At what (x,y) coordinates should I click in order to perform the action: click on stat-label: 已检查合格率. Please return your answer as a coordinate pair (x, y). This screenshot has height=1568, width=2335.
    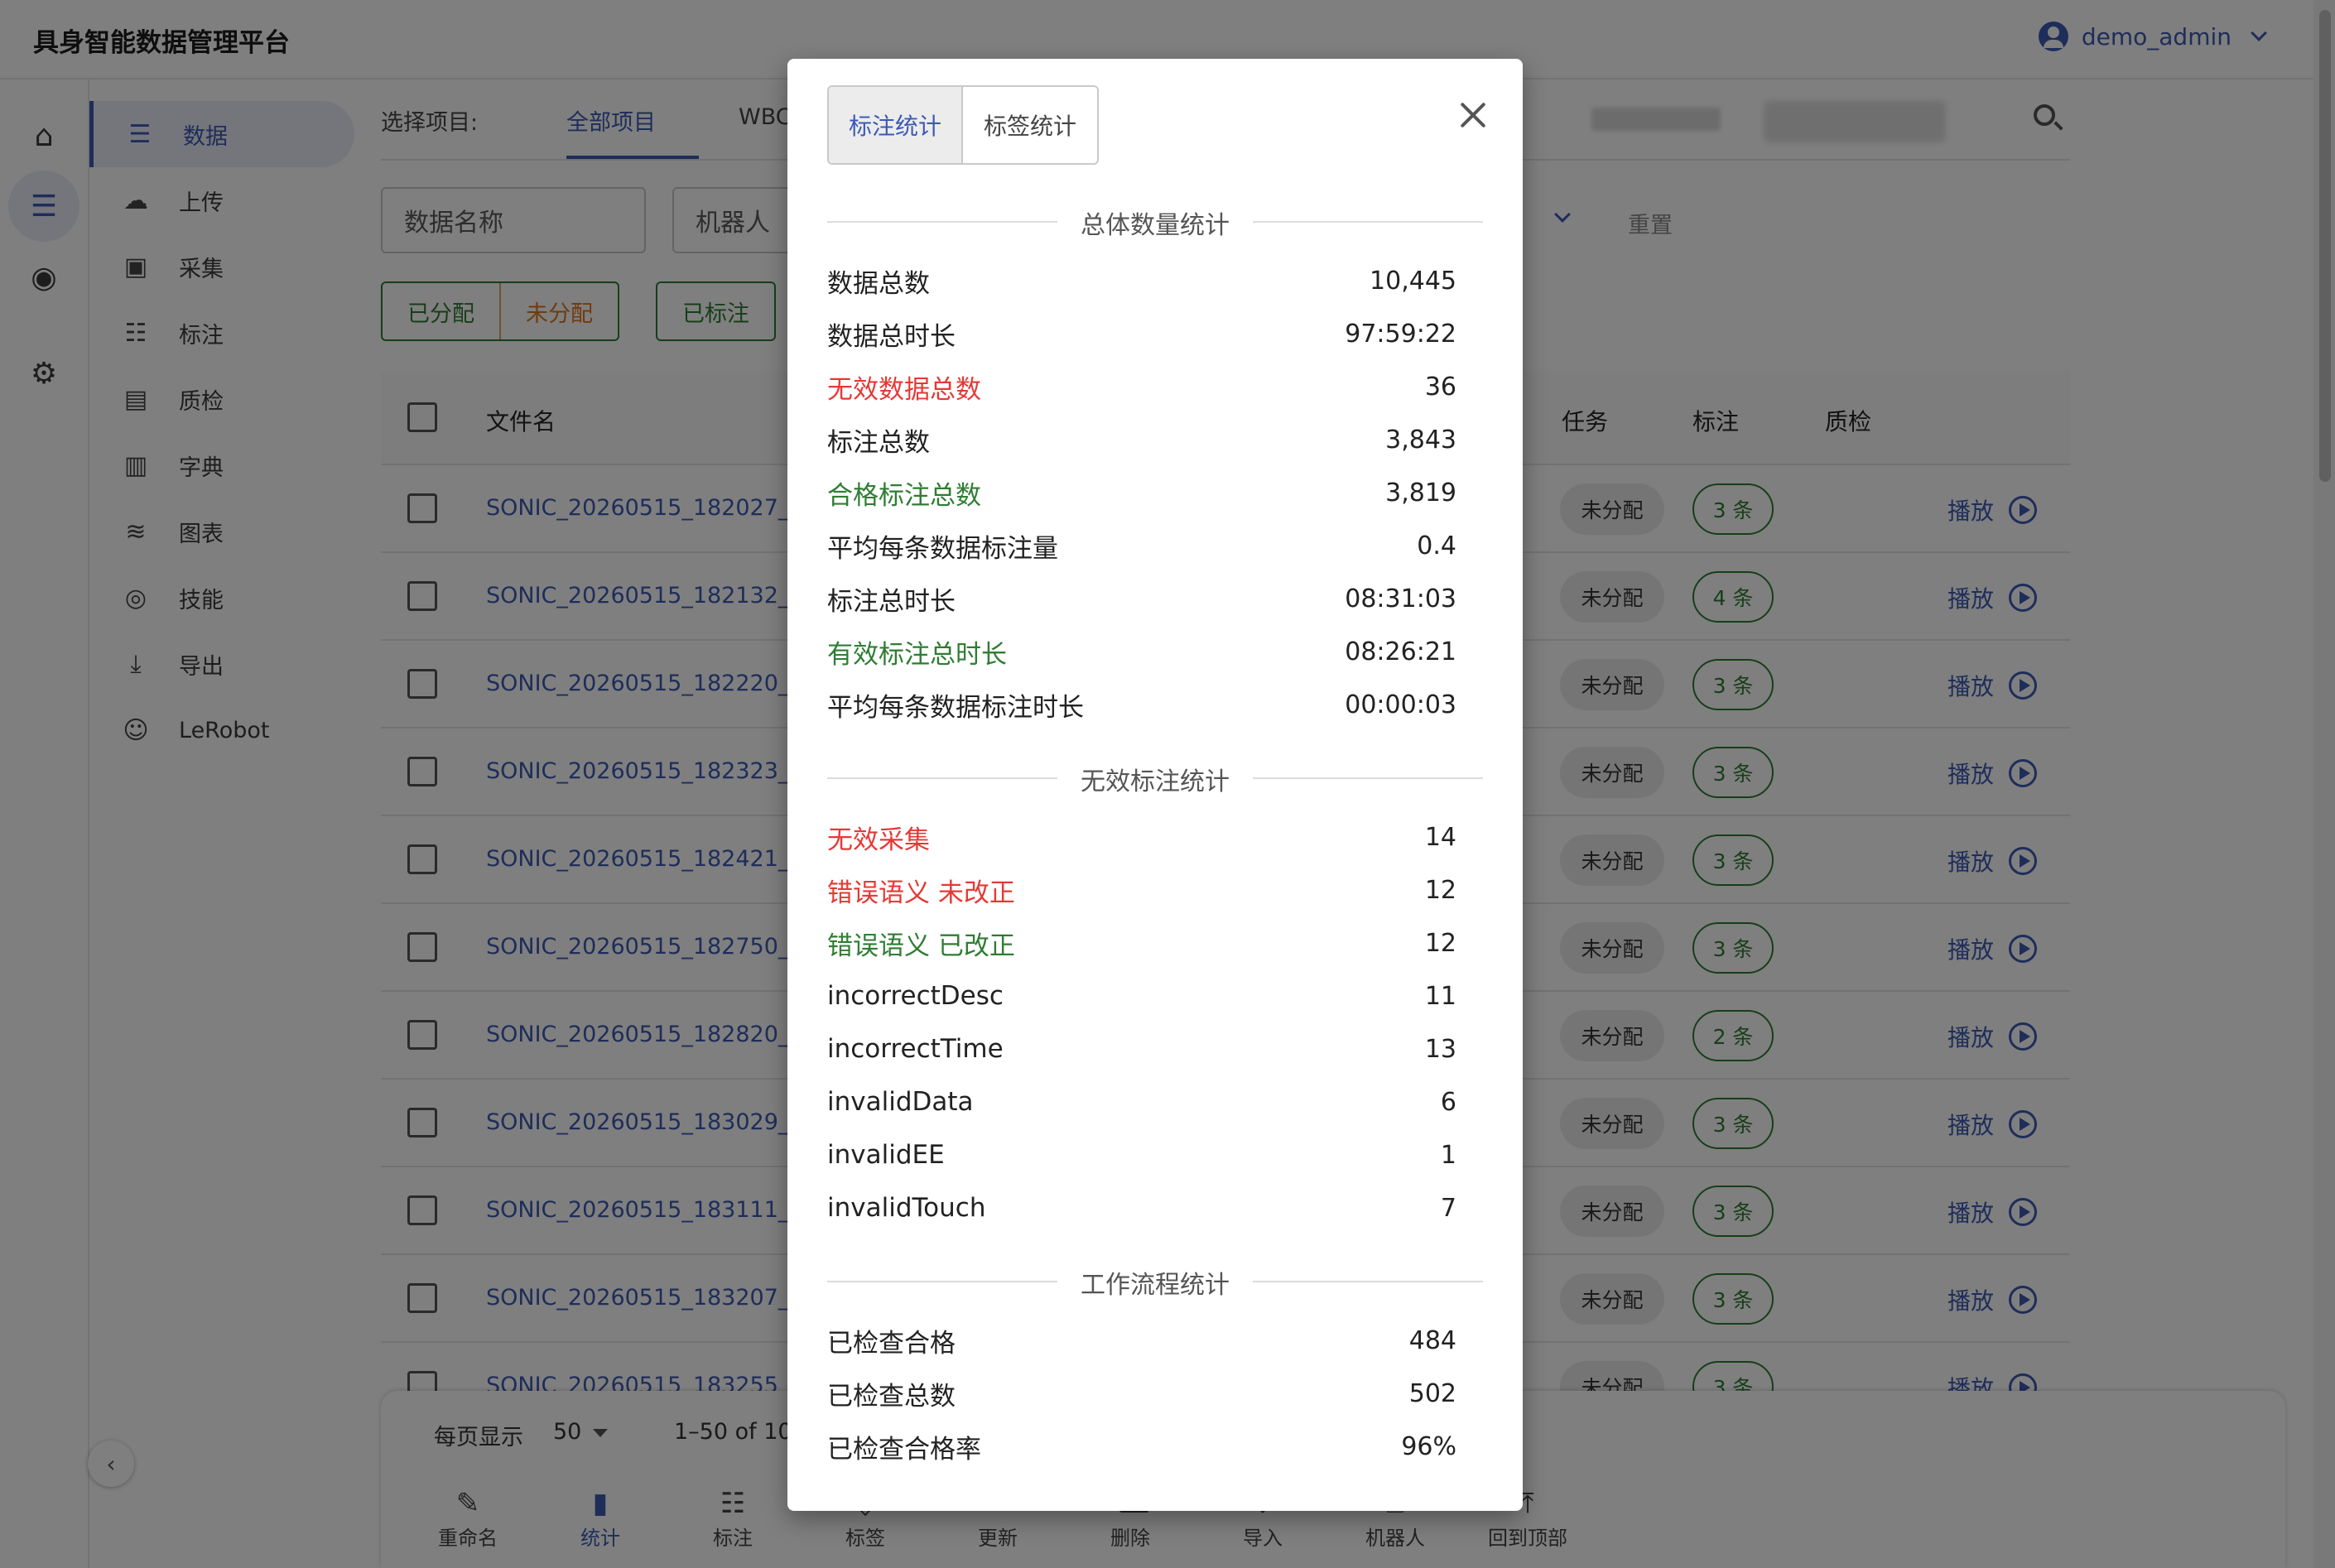
    Looking at the image, I should click on (904, 1449).